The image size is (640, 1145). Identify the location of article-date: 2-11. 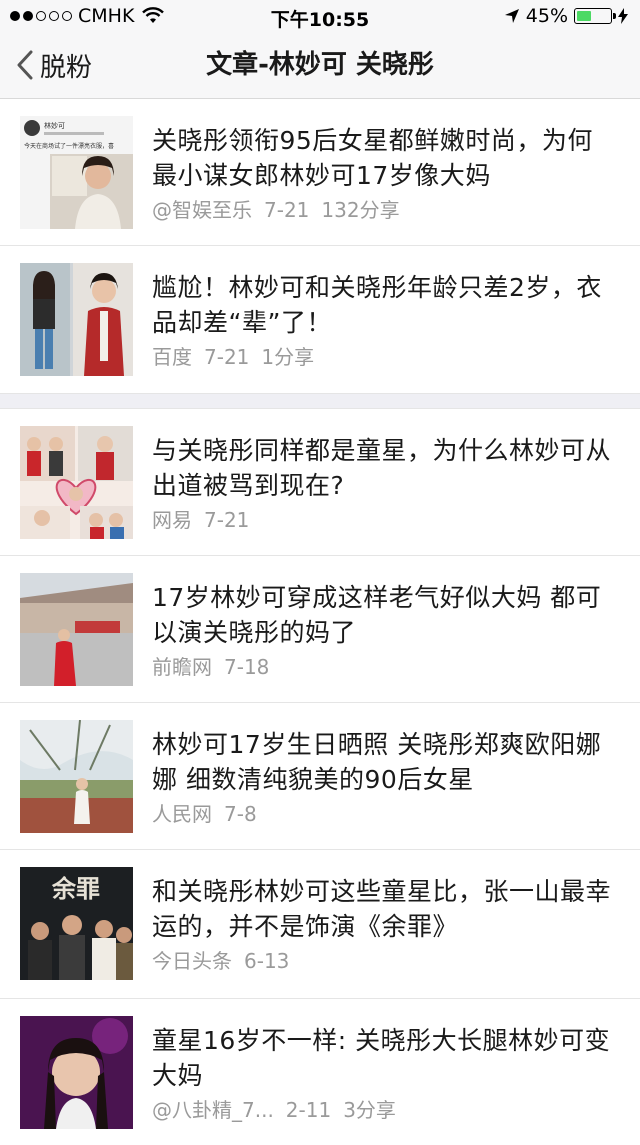
(308, 1110).